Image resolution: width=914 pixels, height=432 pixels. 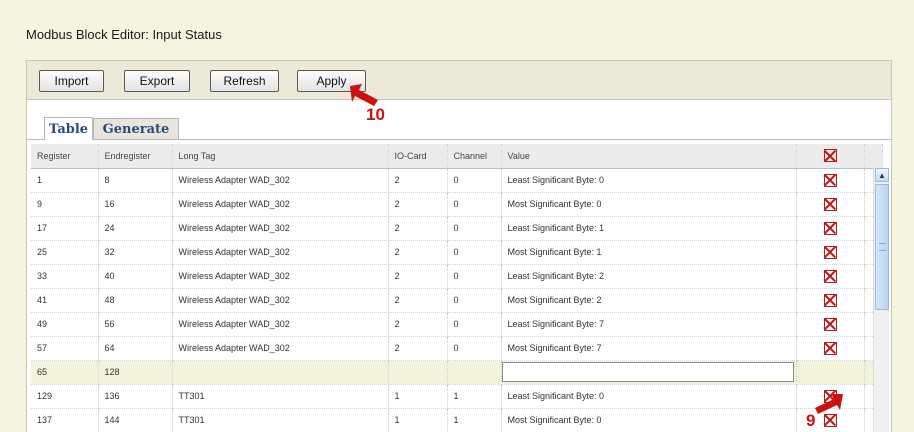 What do you see at coordinates (65, 420) in the screenshot?
I see `cell-register: 137` at bounding box center [65, 420].